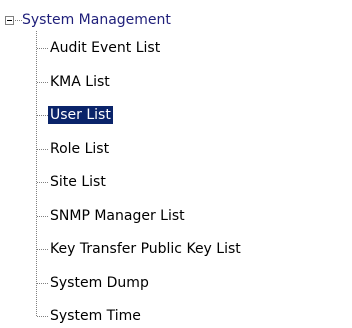 The image size is (352, 328). I want to click on tree-node-key-transfer-public-key-list: Key Transfer Public Key List, so click(191, 249).